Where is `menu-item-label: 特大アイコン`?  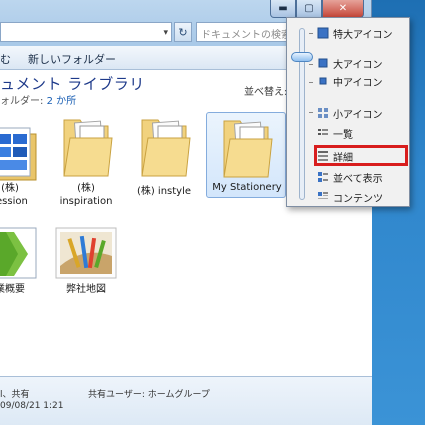 menu-item-label: 特大アイコン is located at coordinates (363, 35).